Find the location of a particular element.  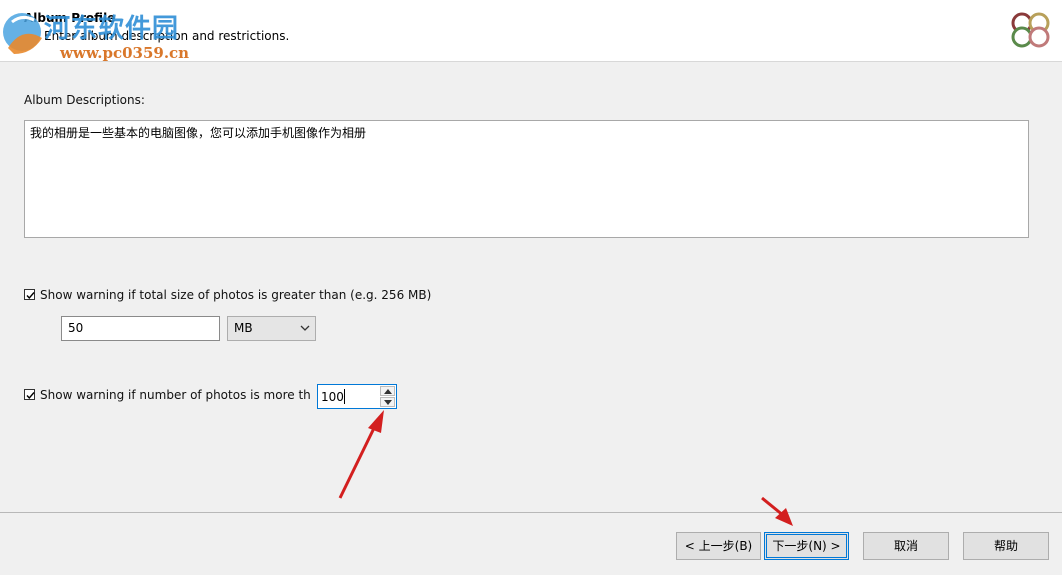

arrow-up-icon is located at coordinates (388, 391).